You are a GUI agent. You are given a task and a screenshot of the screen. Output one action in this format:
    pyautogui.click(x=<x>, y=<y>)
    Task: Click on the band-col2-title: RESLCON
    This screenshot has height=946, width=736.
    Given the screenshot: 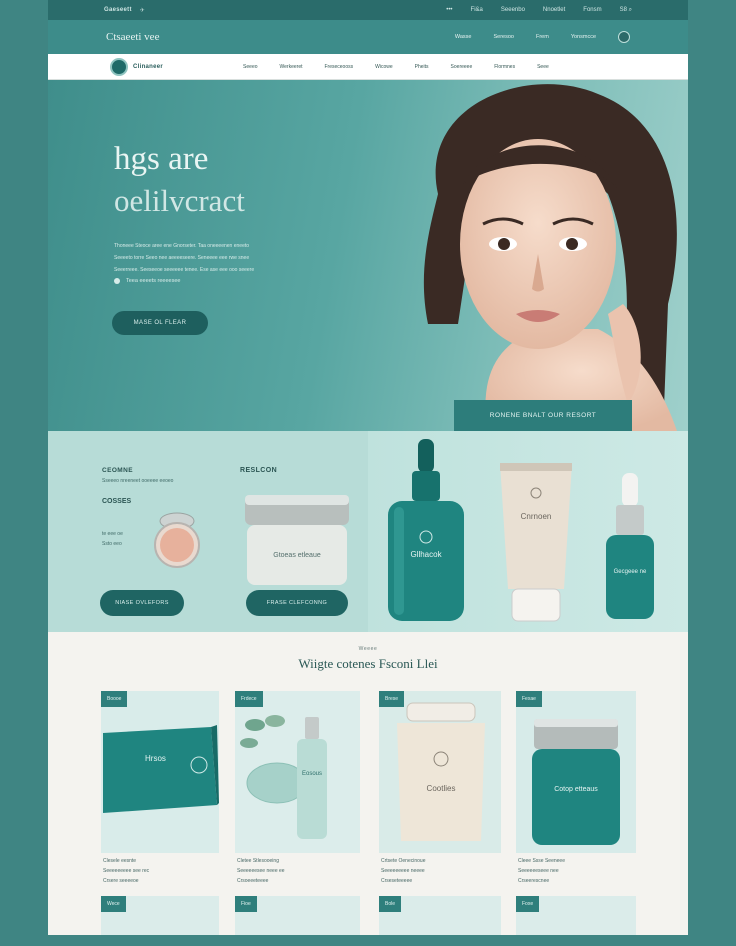 What is the action you would take?
    pyautogui.click(x=259, y=470)
    